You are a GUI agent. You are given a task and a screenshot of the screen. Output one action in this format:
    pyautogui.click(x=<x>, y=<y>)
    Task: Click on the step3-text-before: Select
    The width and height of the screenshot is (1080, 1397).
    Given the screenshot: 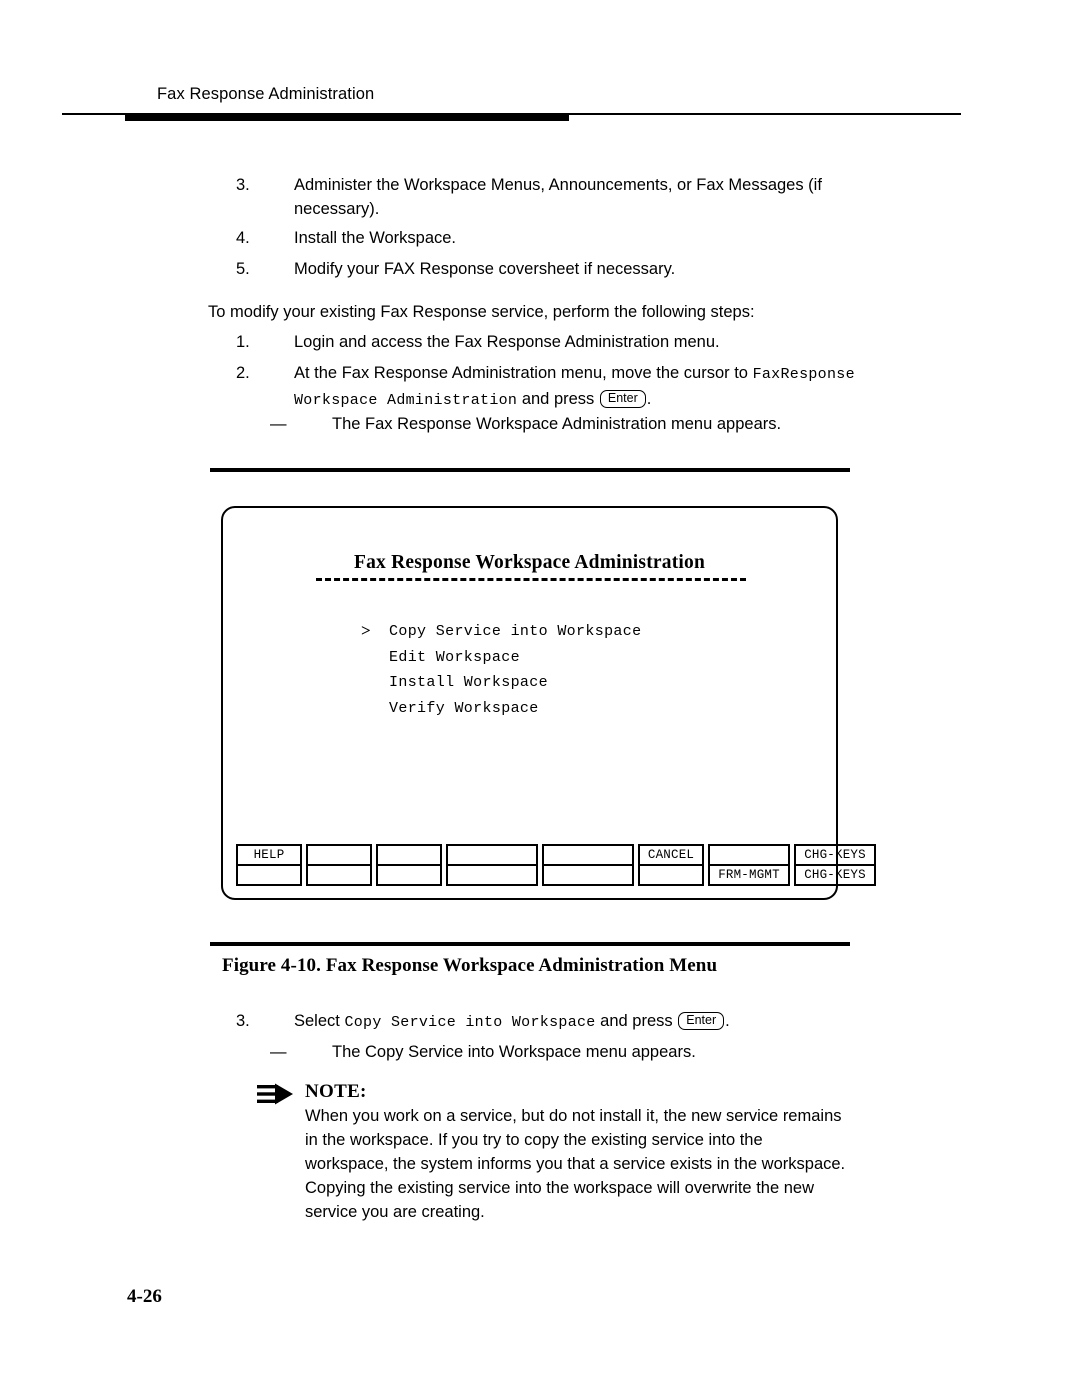 What is the action you would take?
    pyautogui.click(x=319, y=1021)
    